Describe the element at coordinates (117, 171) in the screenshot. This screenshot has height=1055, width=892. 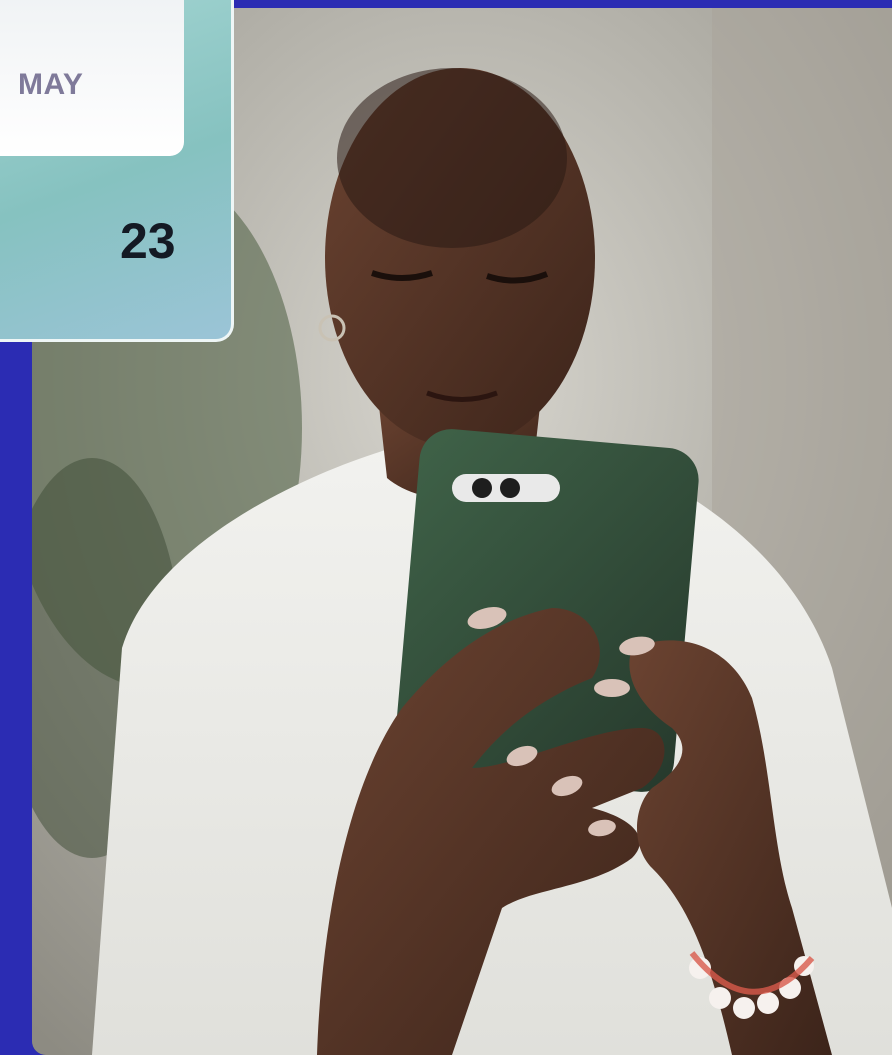
I see `calendar-date-card: MAY 23` at that location.